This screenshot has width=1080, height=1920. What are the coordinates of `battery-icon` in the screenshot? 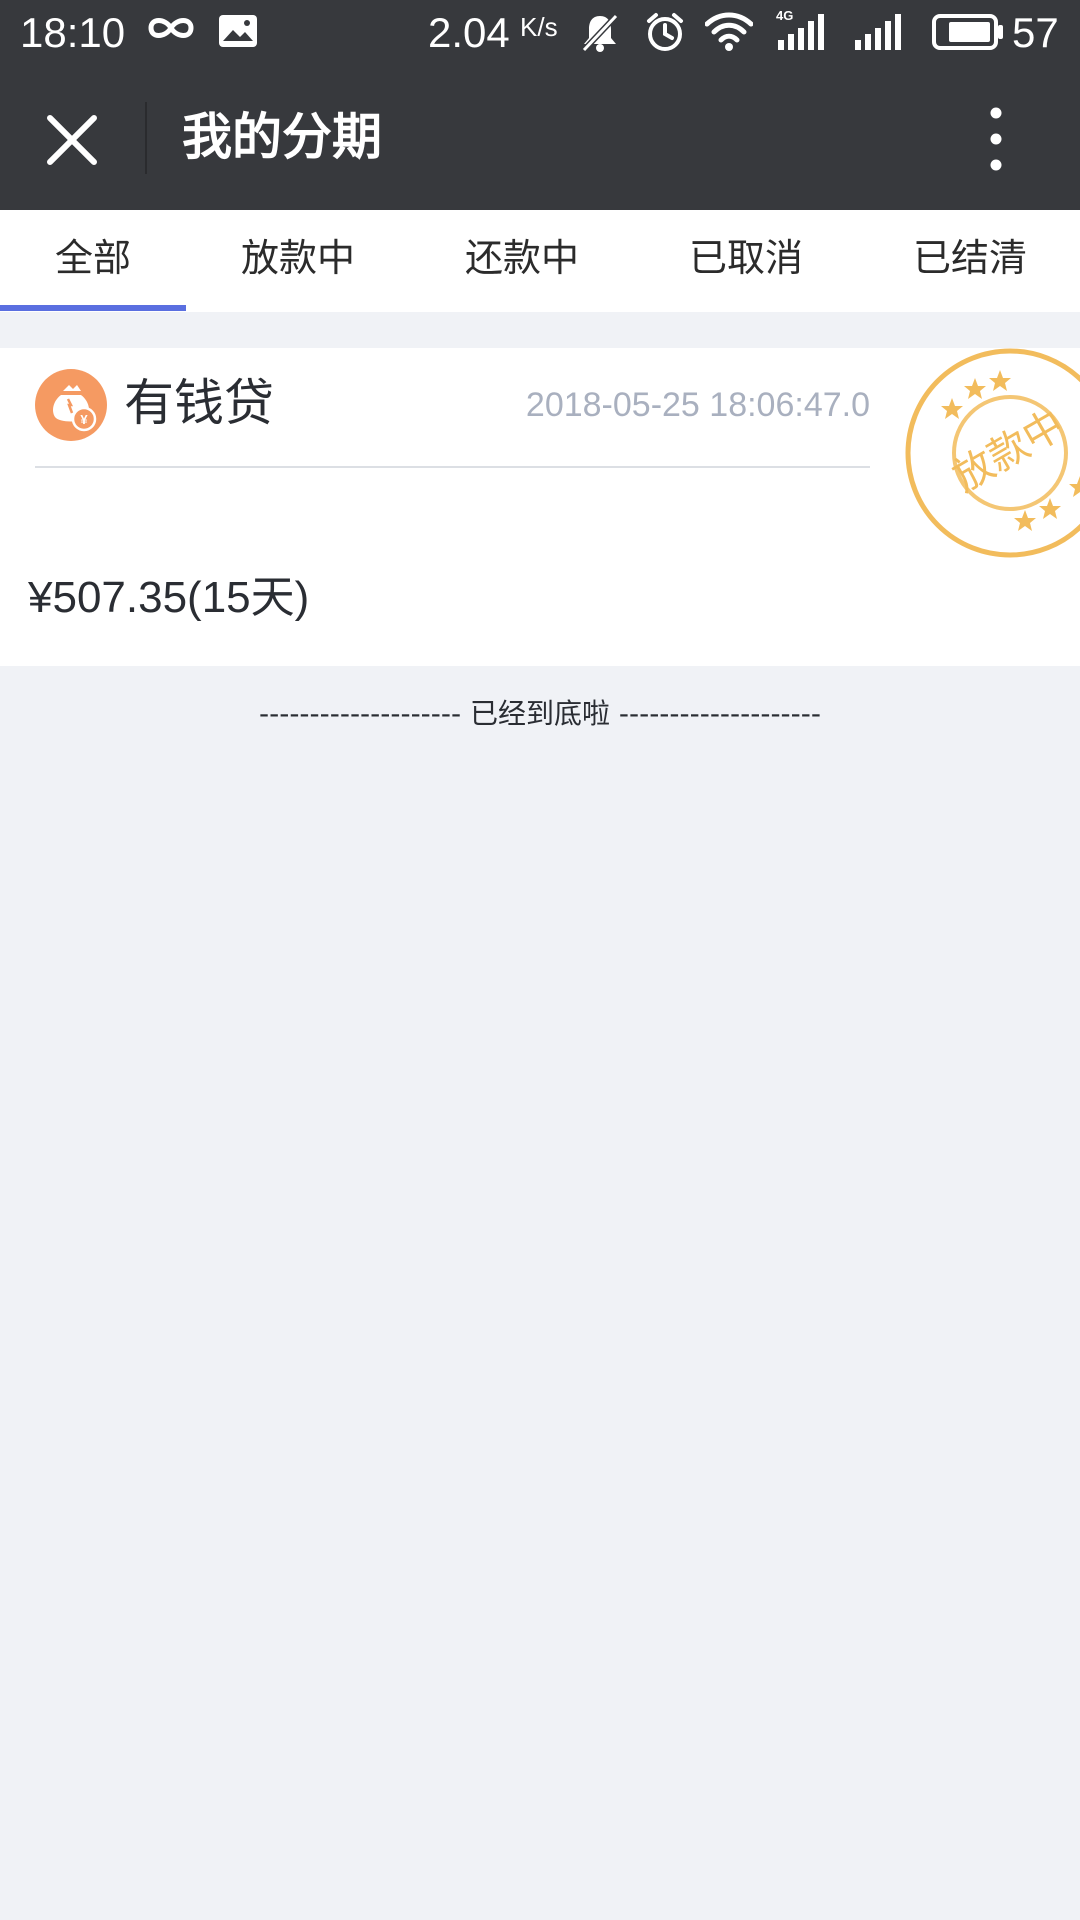 It's located at (967, 32).